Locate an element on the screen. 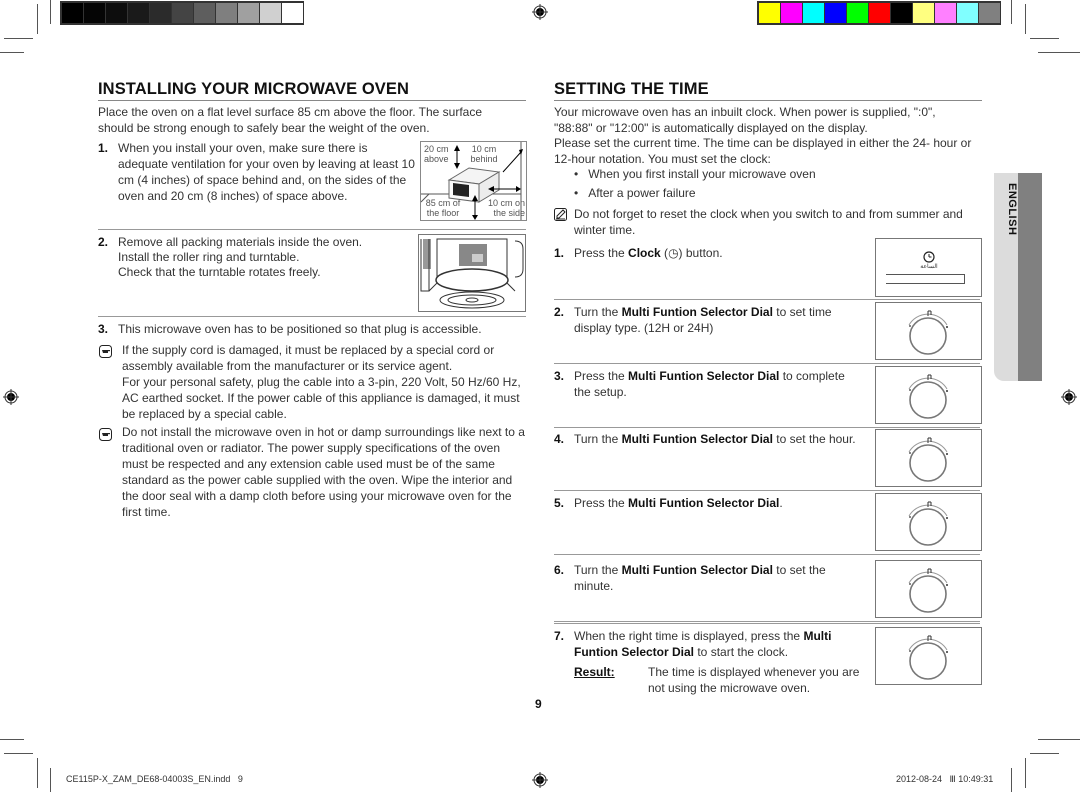 The height and width of the screenshot is (793, 1080). installing-step-2-line-2: Install the roller ring and turntable. is located at coordinates (209, 257).